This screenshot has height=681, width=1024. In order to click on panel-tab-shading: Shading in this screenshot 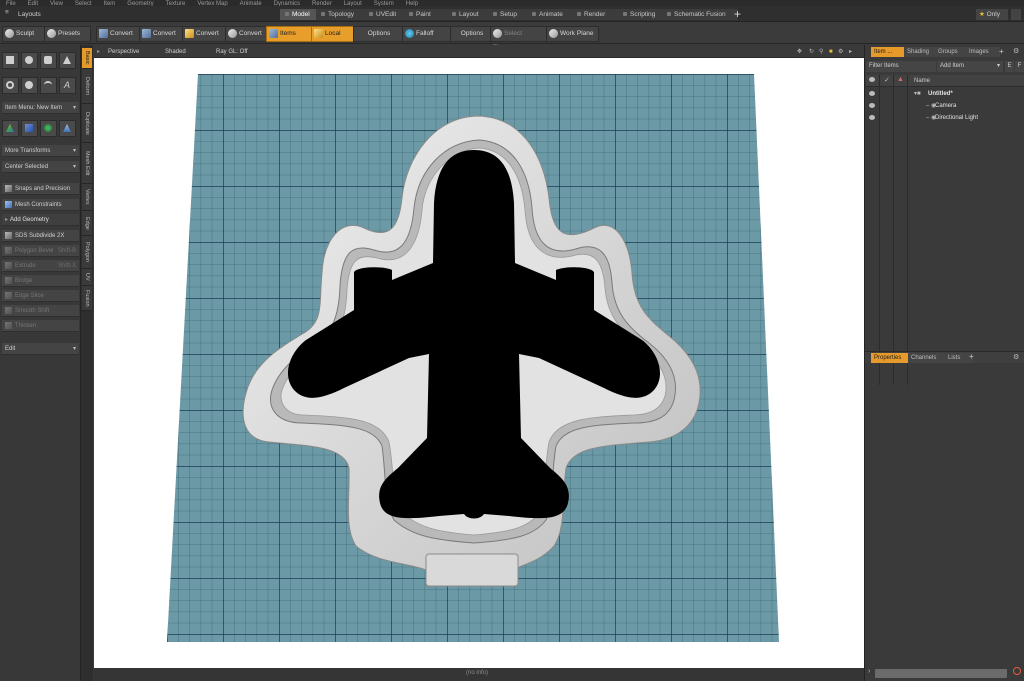, I will do `click(921, 52)`.